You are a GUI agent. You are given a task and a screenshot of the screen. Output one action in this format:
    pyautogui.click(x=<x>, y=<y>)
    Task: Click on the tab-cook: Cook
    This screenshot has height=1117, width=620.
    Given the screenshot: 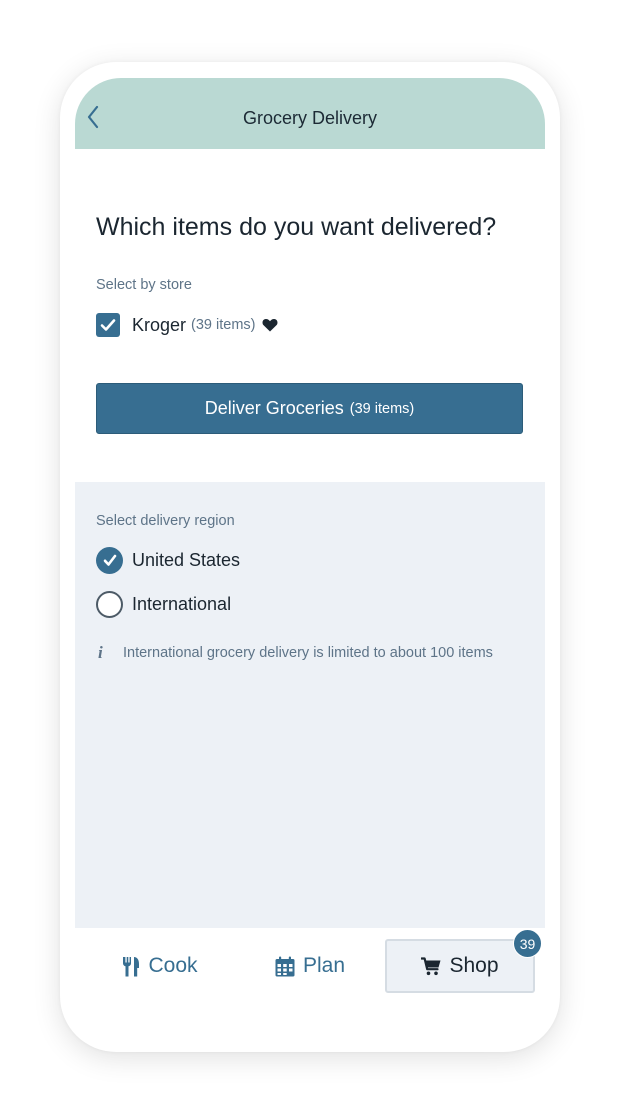 What is the action you would take?
    pyautogui.click(x=160, y=966)
    